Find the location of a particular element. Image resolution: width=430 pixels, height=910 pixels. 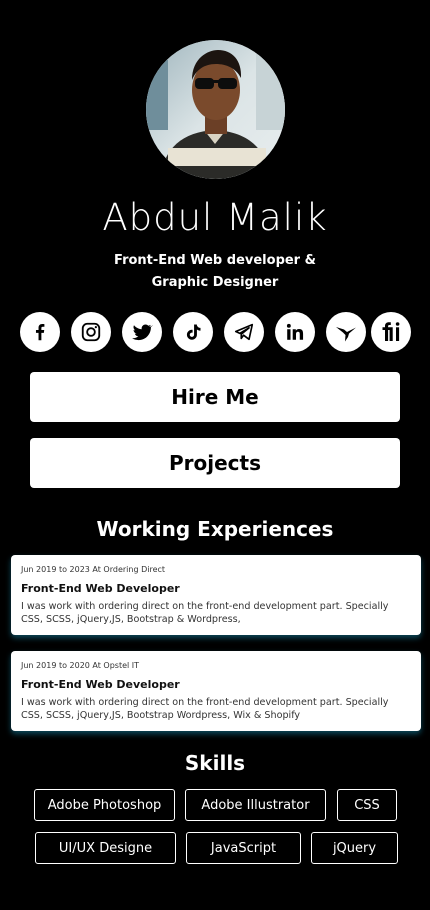

skill-tag: Adobe Illustrator is located at coordinates (255, 805).